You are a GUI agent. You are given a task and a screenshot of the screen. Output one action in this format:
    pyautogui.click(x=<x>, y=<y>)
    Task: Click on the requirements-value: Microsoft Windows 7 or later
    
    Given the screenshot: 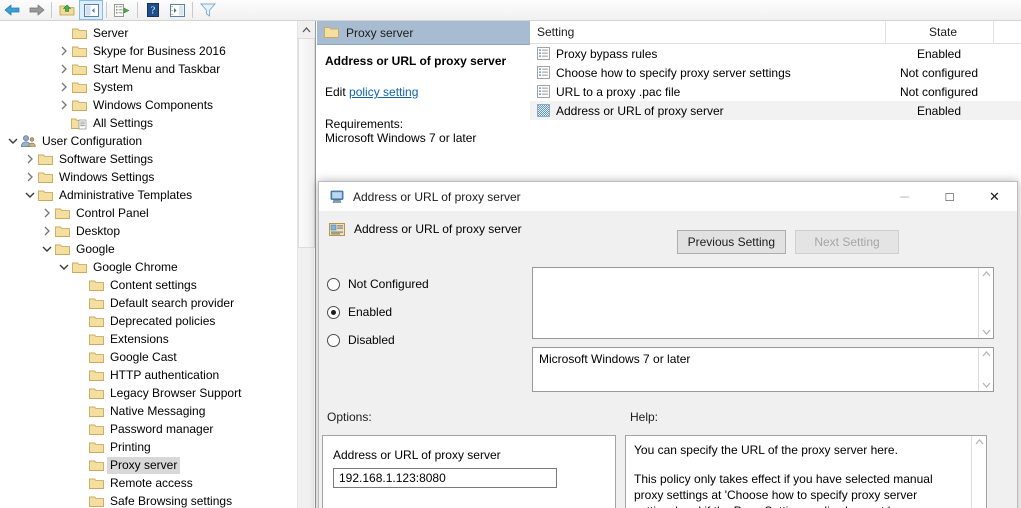 What is the action you would take?
    pyautogui.click(x=401, y=138)
    